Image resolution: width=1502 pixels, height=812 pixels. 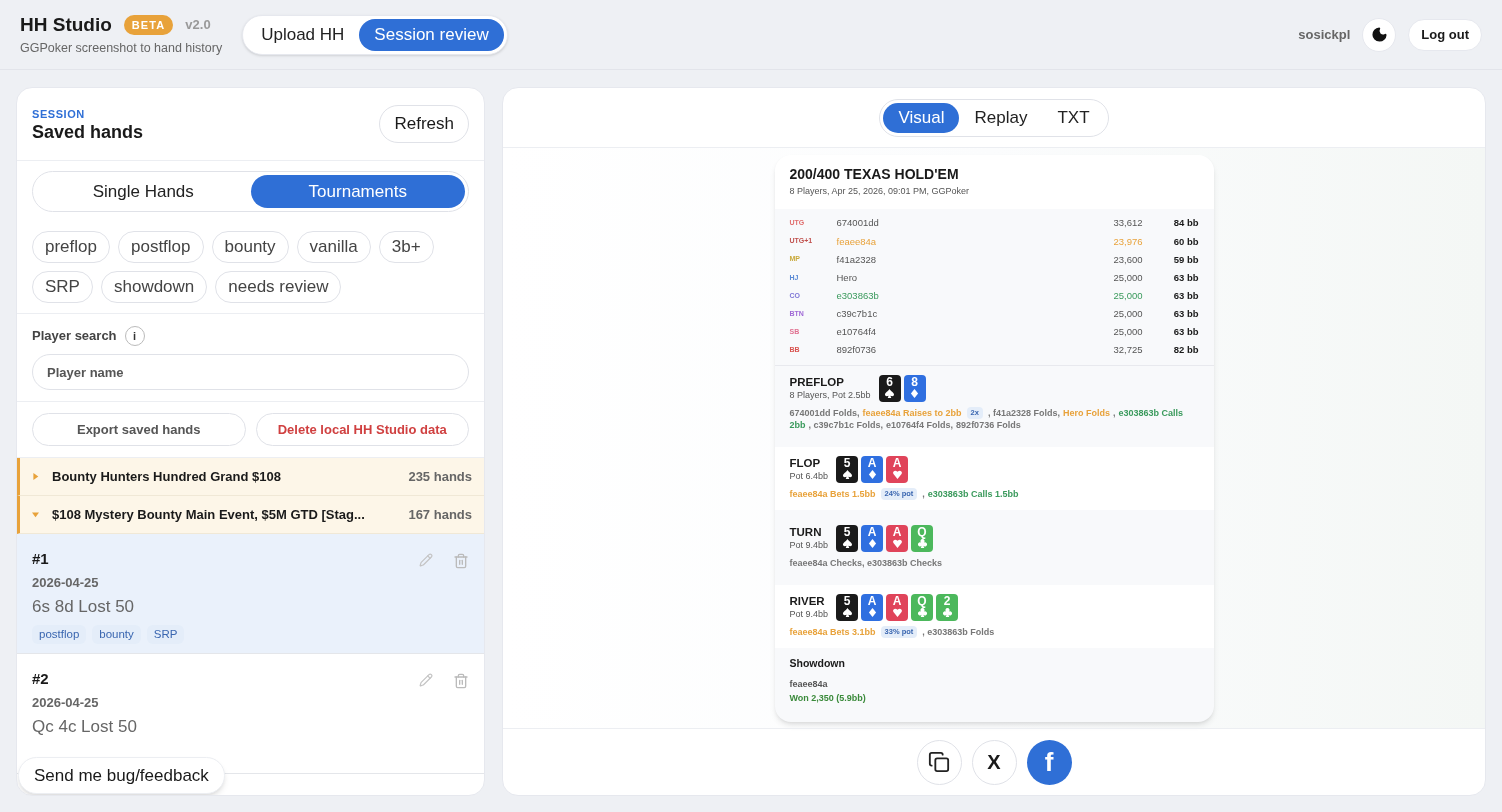 I want to click on hand-tag: SRP, so click(x=165, y=634).